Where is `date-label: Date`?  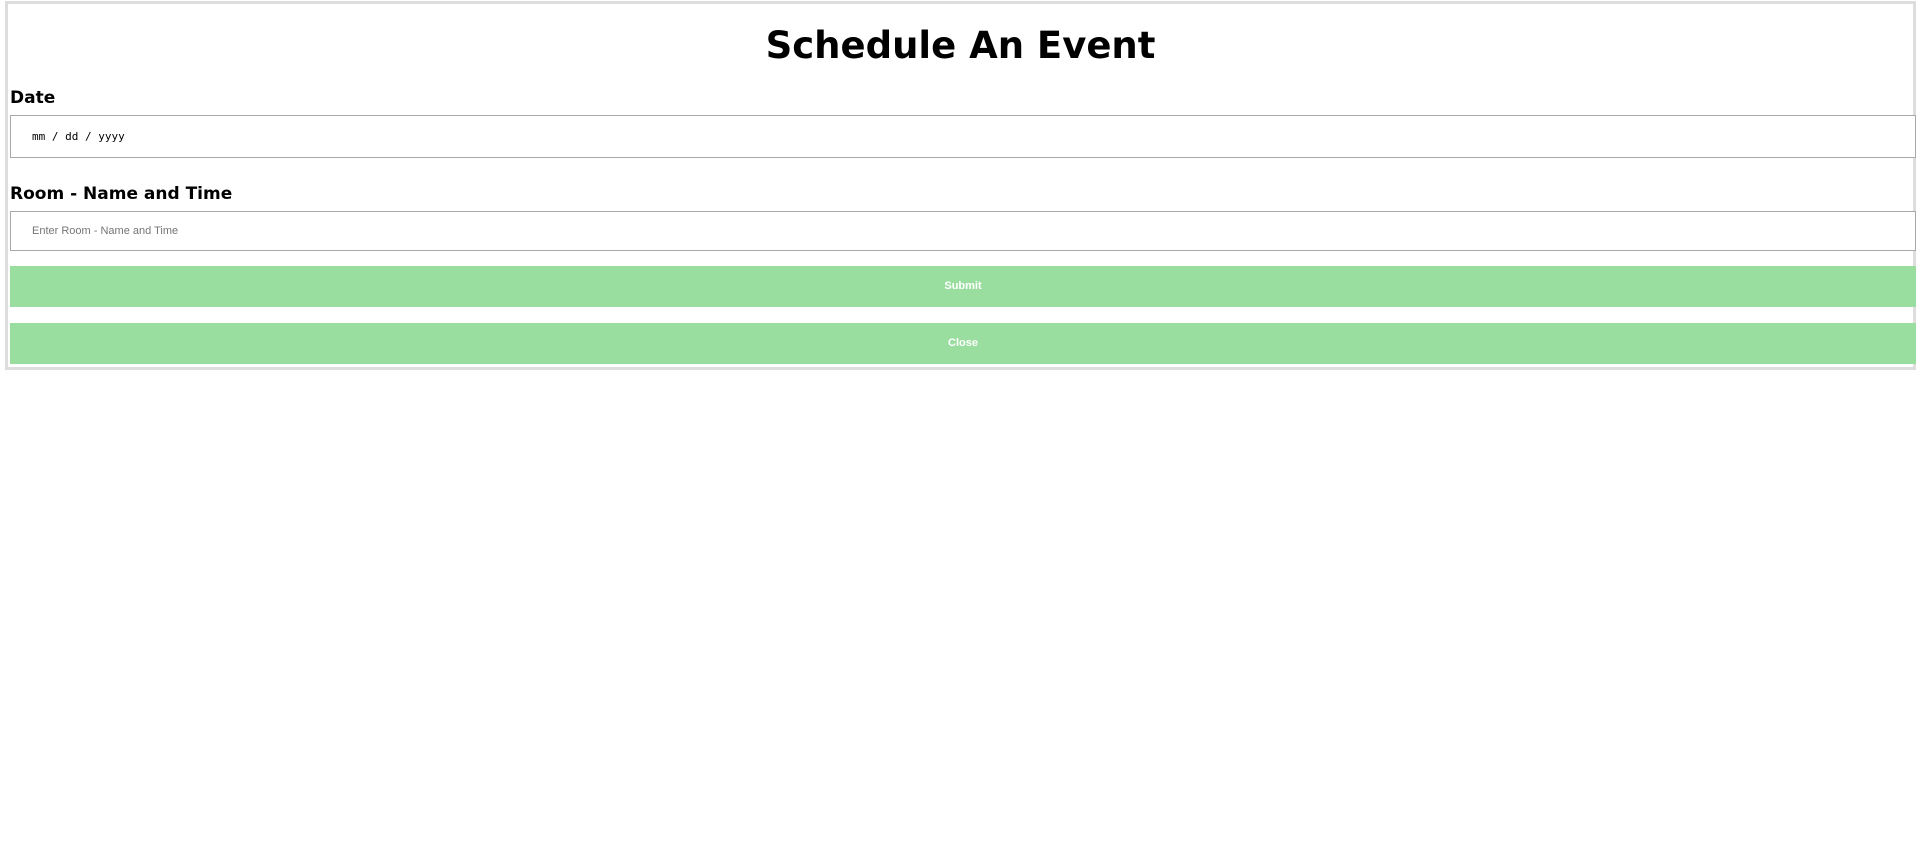
date-label: Date is located at coordinates (33, 98).